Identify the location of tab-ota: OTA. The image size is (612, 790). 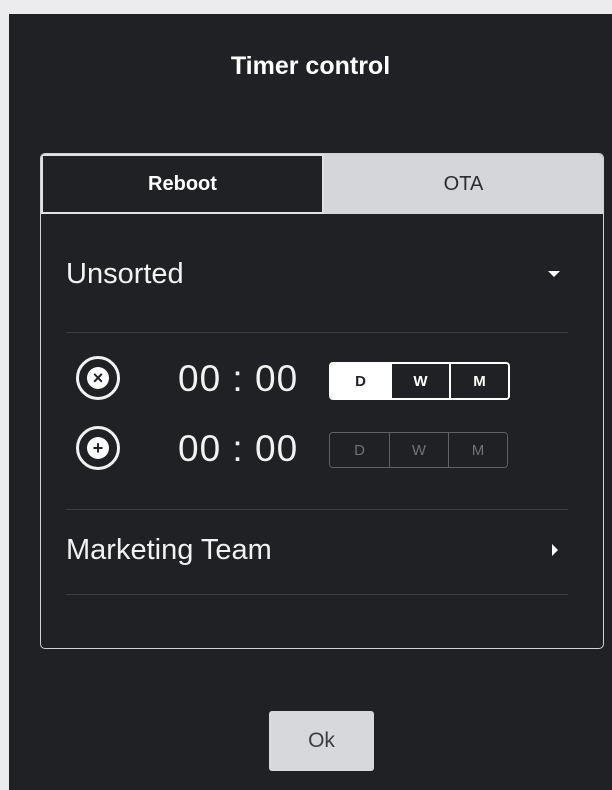
(463, 184).